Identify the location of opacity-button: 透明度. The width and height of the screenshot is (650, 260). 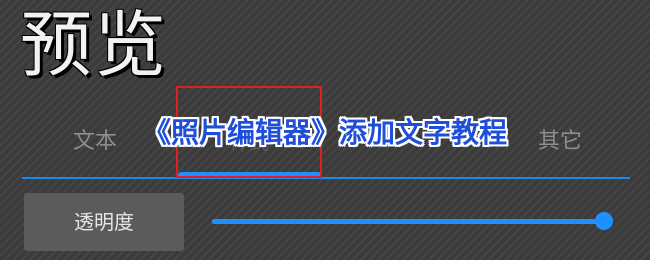
(104, 222).